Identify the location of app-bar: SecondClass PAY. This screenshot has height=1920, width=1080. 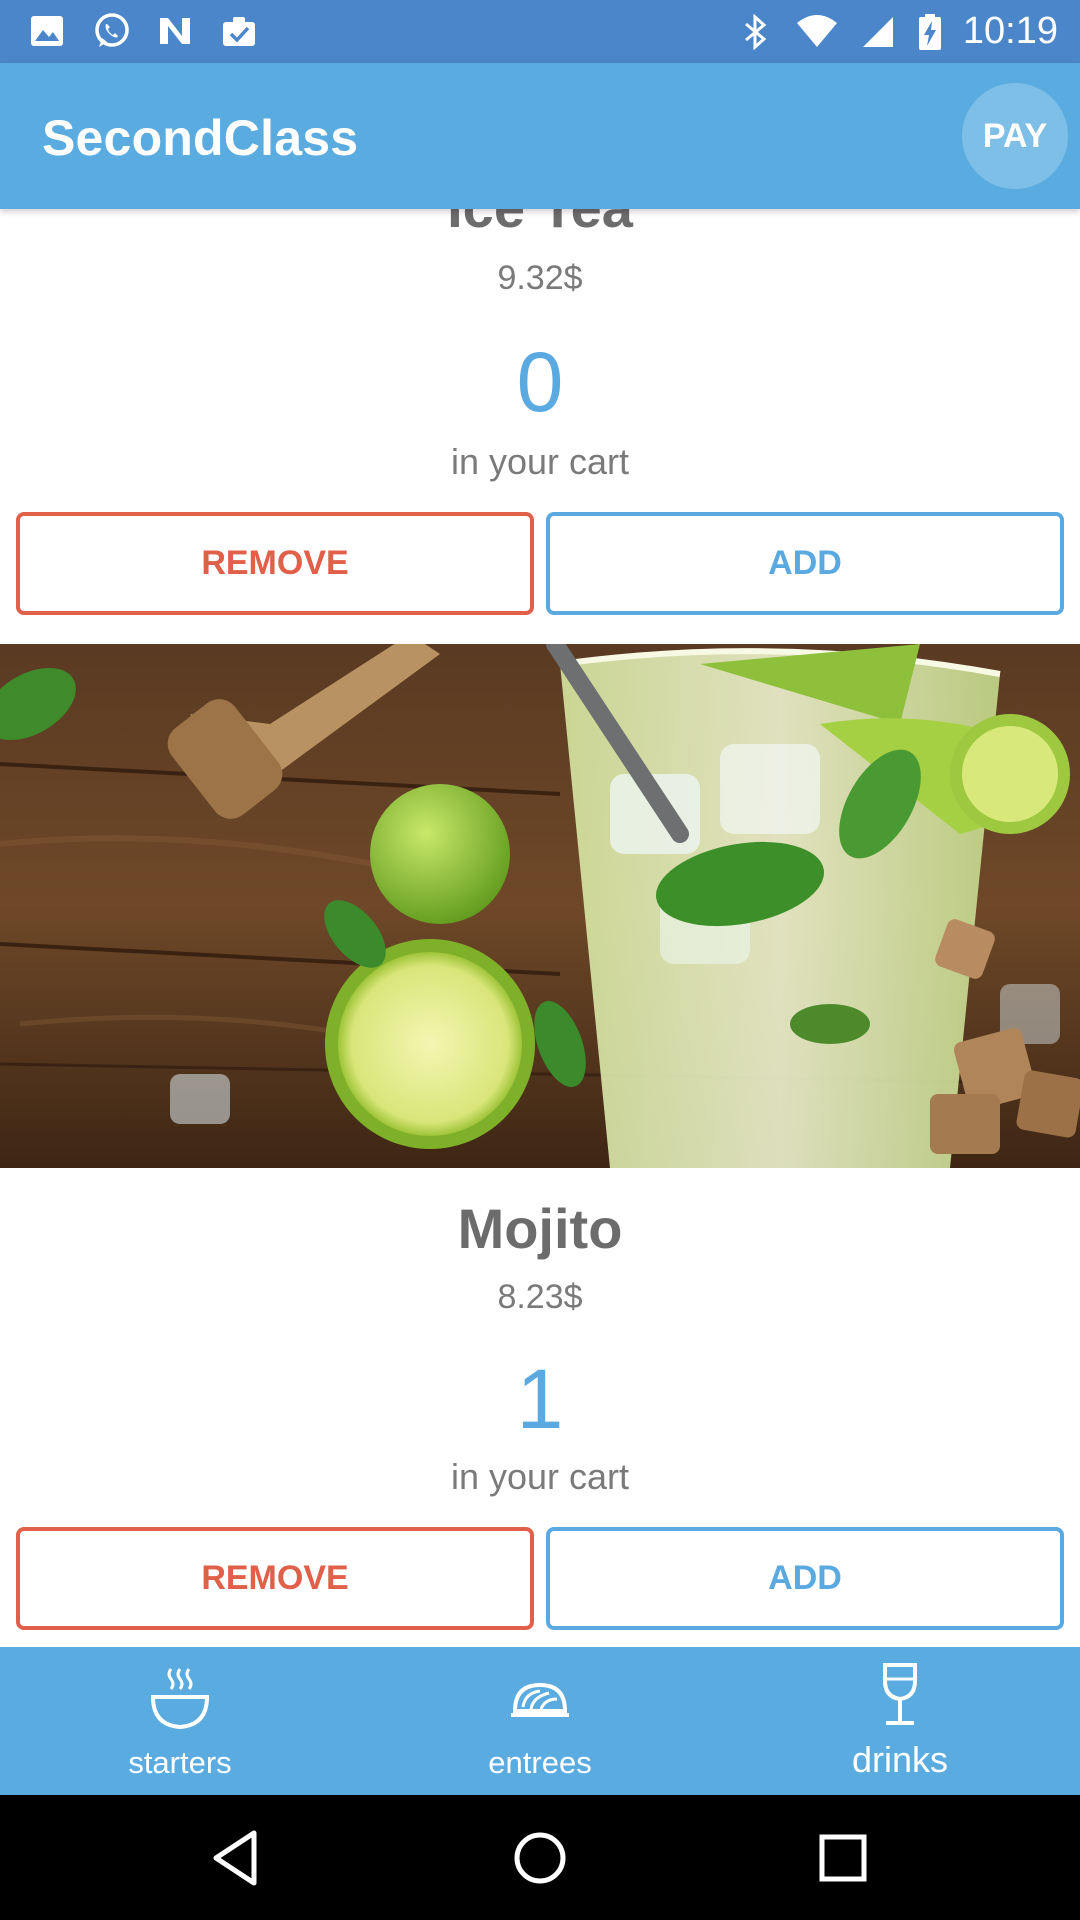
(540, 136).